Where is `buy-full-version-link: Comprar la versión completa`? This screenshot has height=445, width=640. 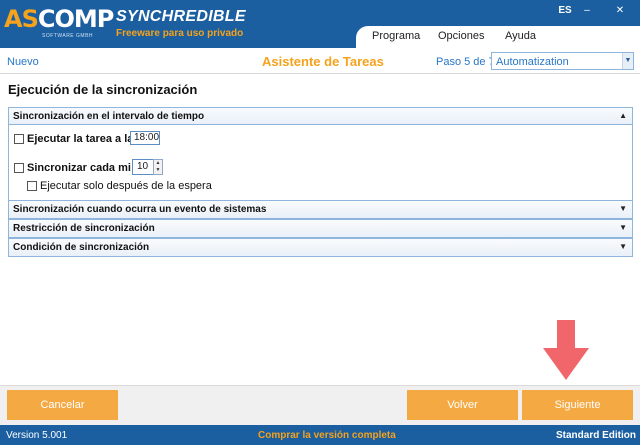 buy-full-version-link: Comprar la versión completa is located at coordinates (327, 435).